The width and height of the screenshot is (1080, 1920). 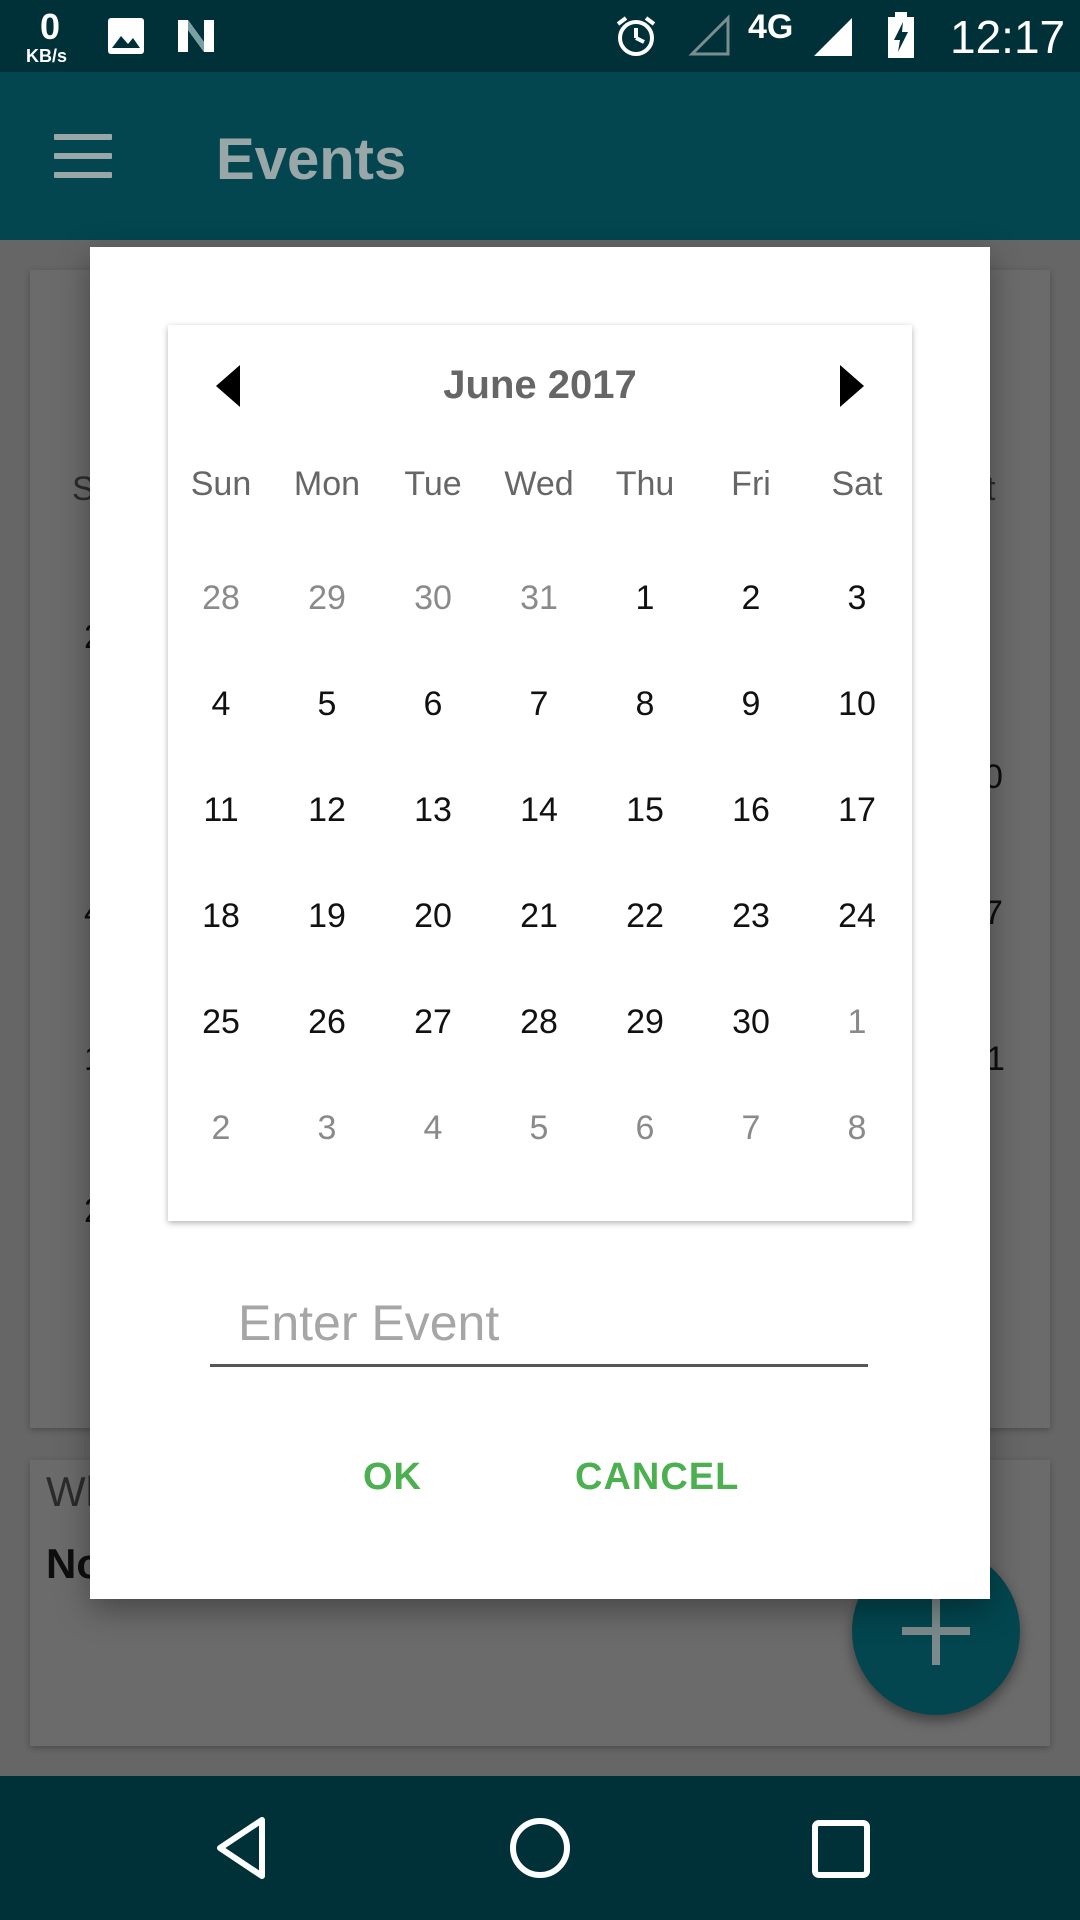 I want to click on calendar-day: 10, so click(x=857, y=704).